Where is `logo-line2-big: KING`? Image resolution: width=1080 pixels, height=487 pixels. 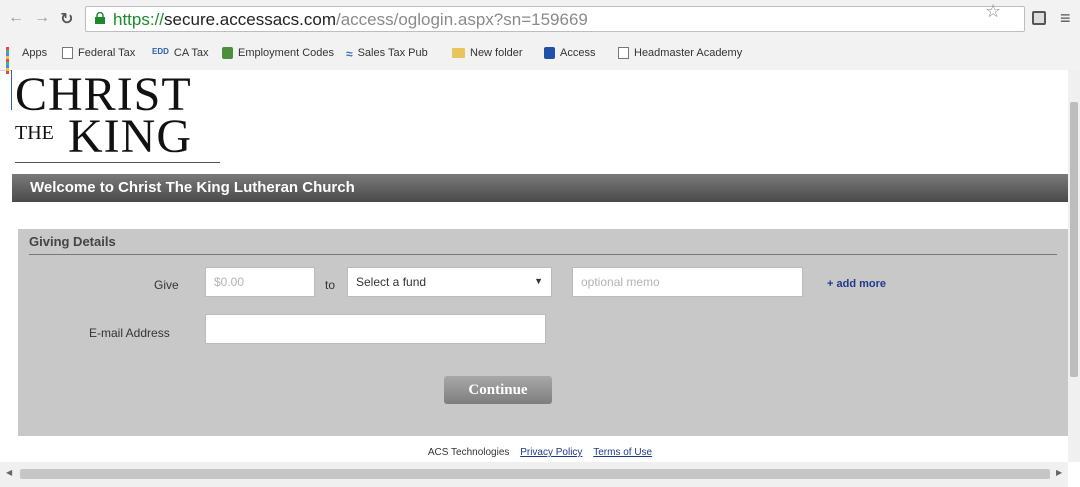
logo-line2-big: KING is located at coordinates (130, 136).